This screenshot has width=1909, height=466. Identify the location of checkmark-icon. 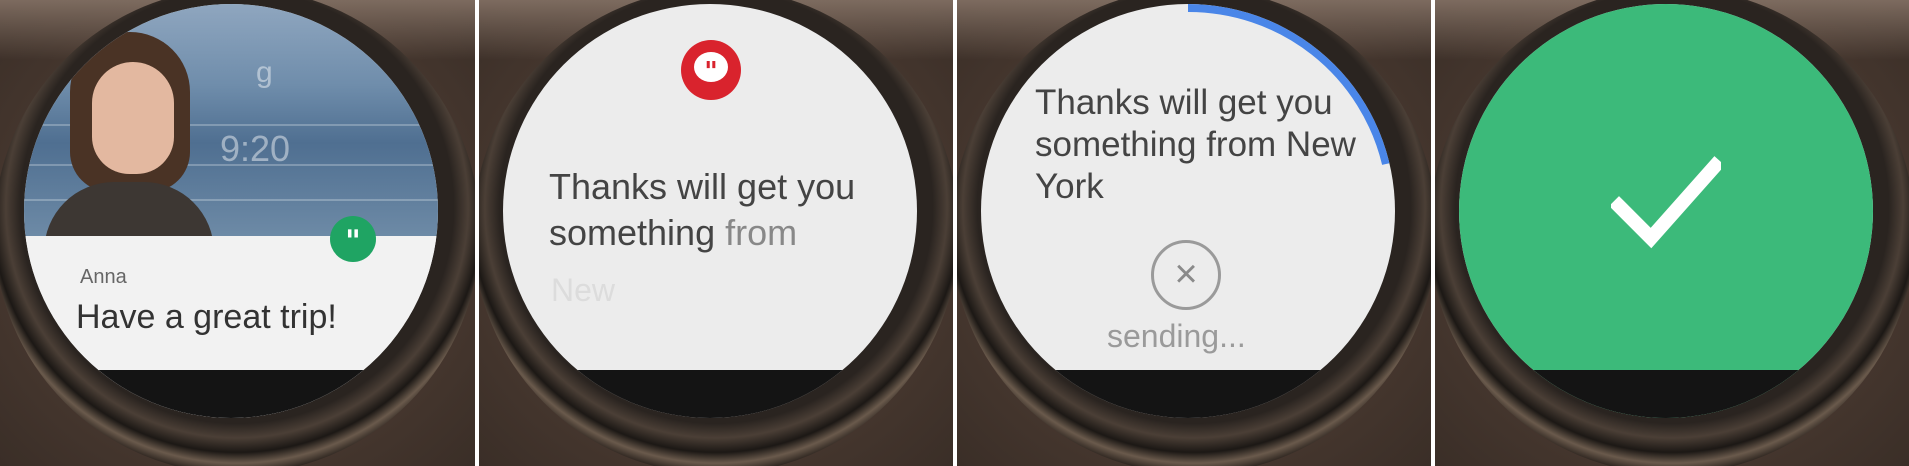
(1666, 202).